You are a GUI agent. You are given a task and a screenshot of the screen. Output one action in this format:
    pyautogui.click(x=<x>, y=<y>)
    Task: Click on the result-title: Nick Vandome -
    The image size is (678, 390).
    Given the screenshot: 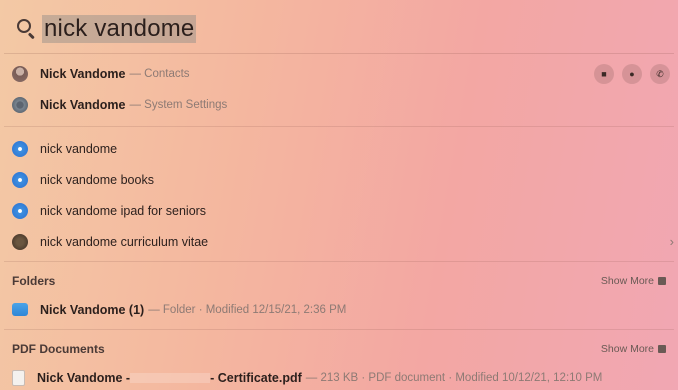 What is the action you would take?
    pyautogui.click(x=84, y=377)
    